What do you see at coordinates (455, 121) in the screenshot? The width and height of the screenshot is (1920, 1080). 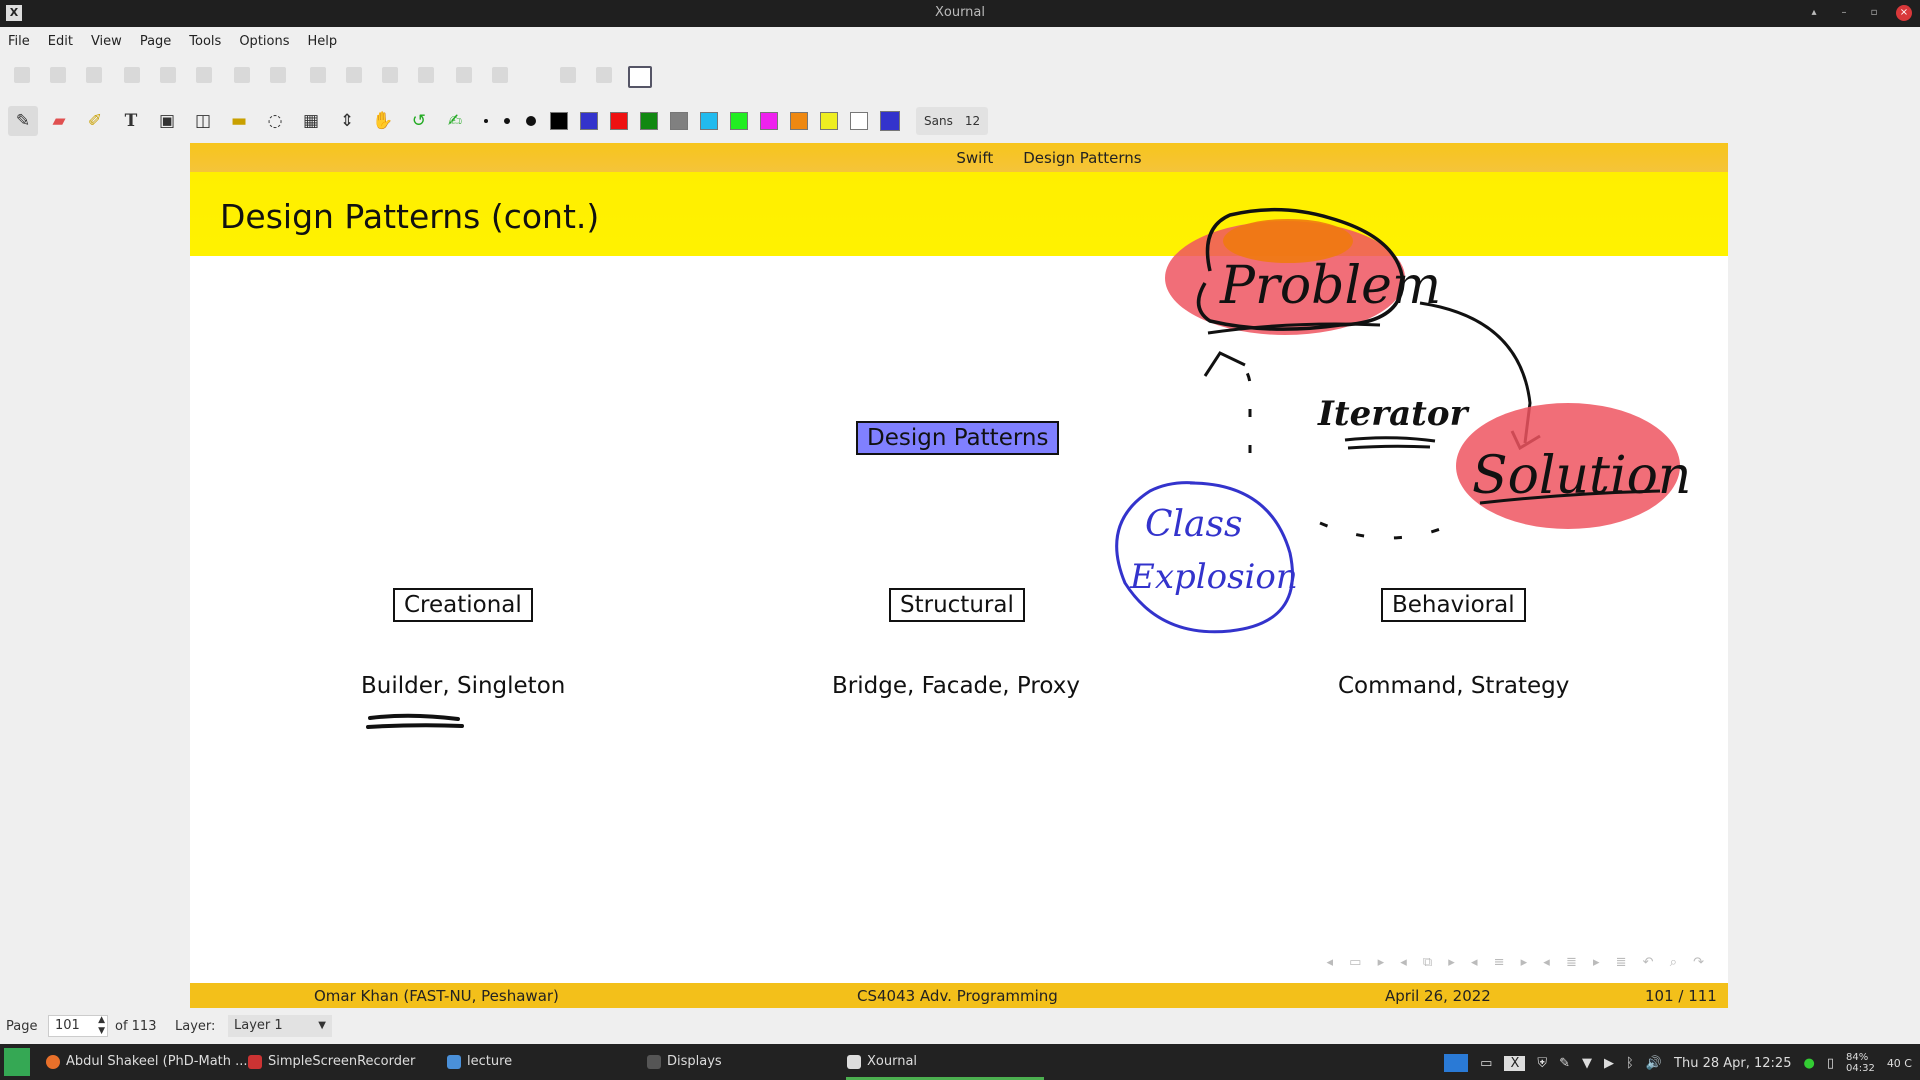 I see `pen-settings-icon: ✍` at bounding box center [455, 121].